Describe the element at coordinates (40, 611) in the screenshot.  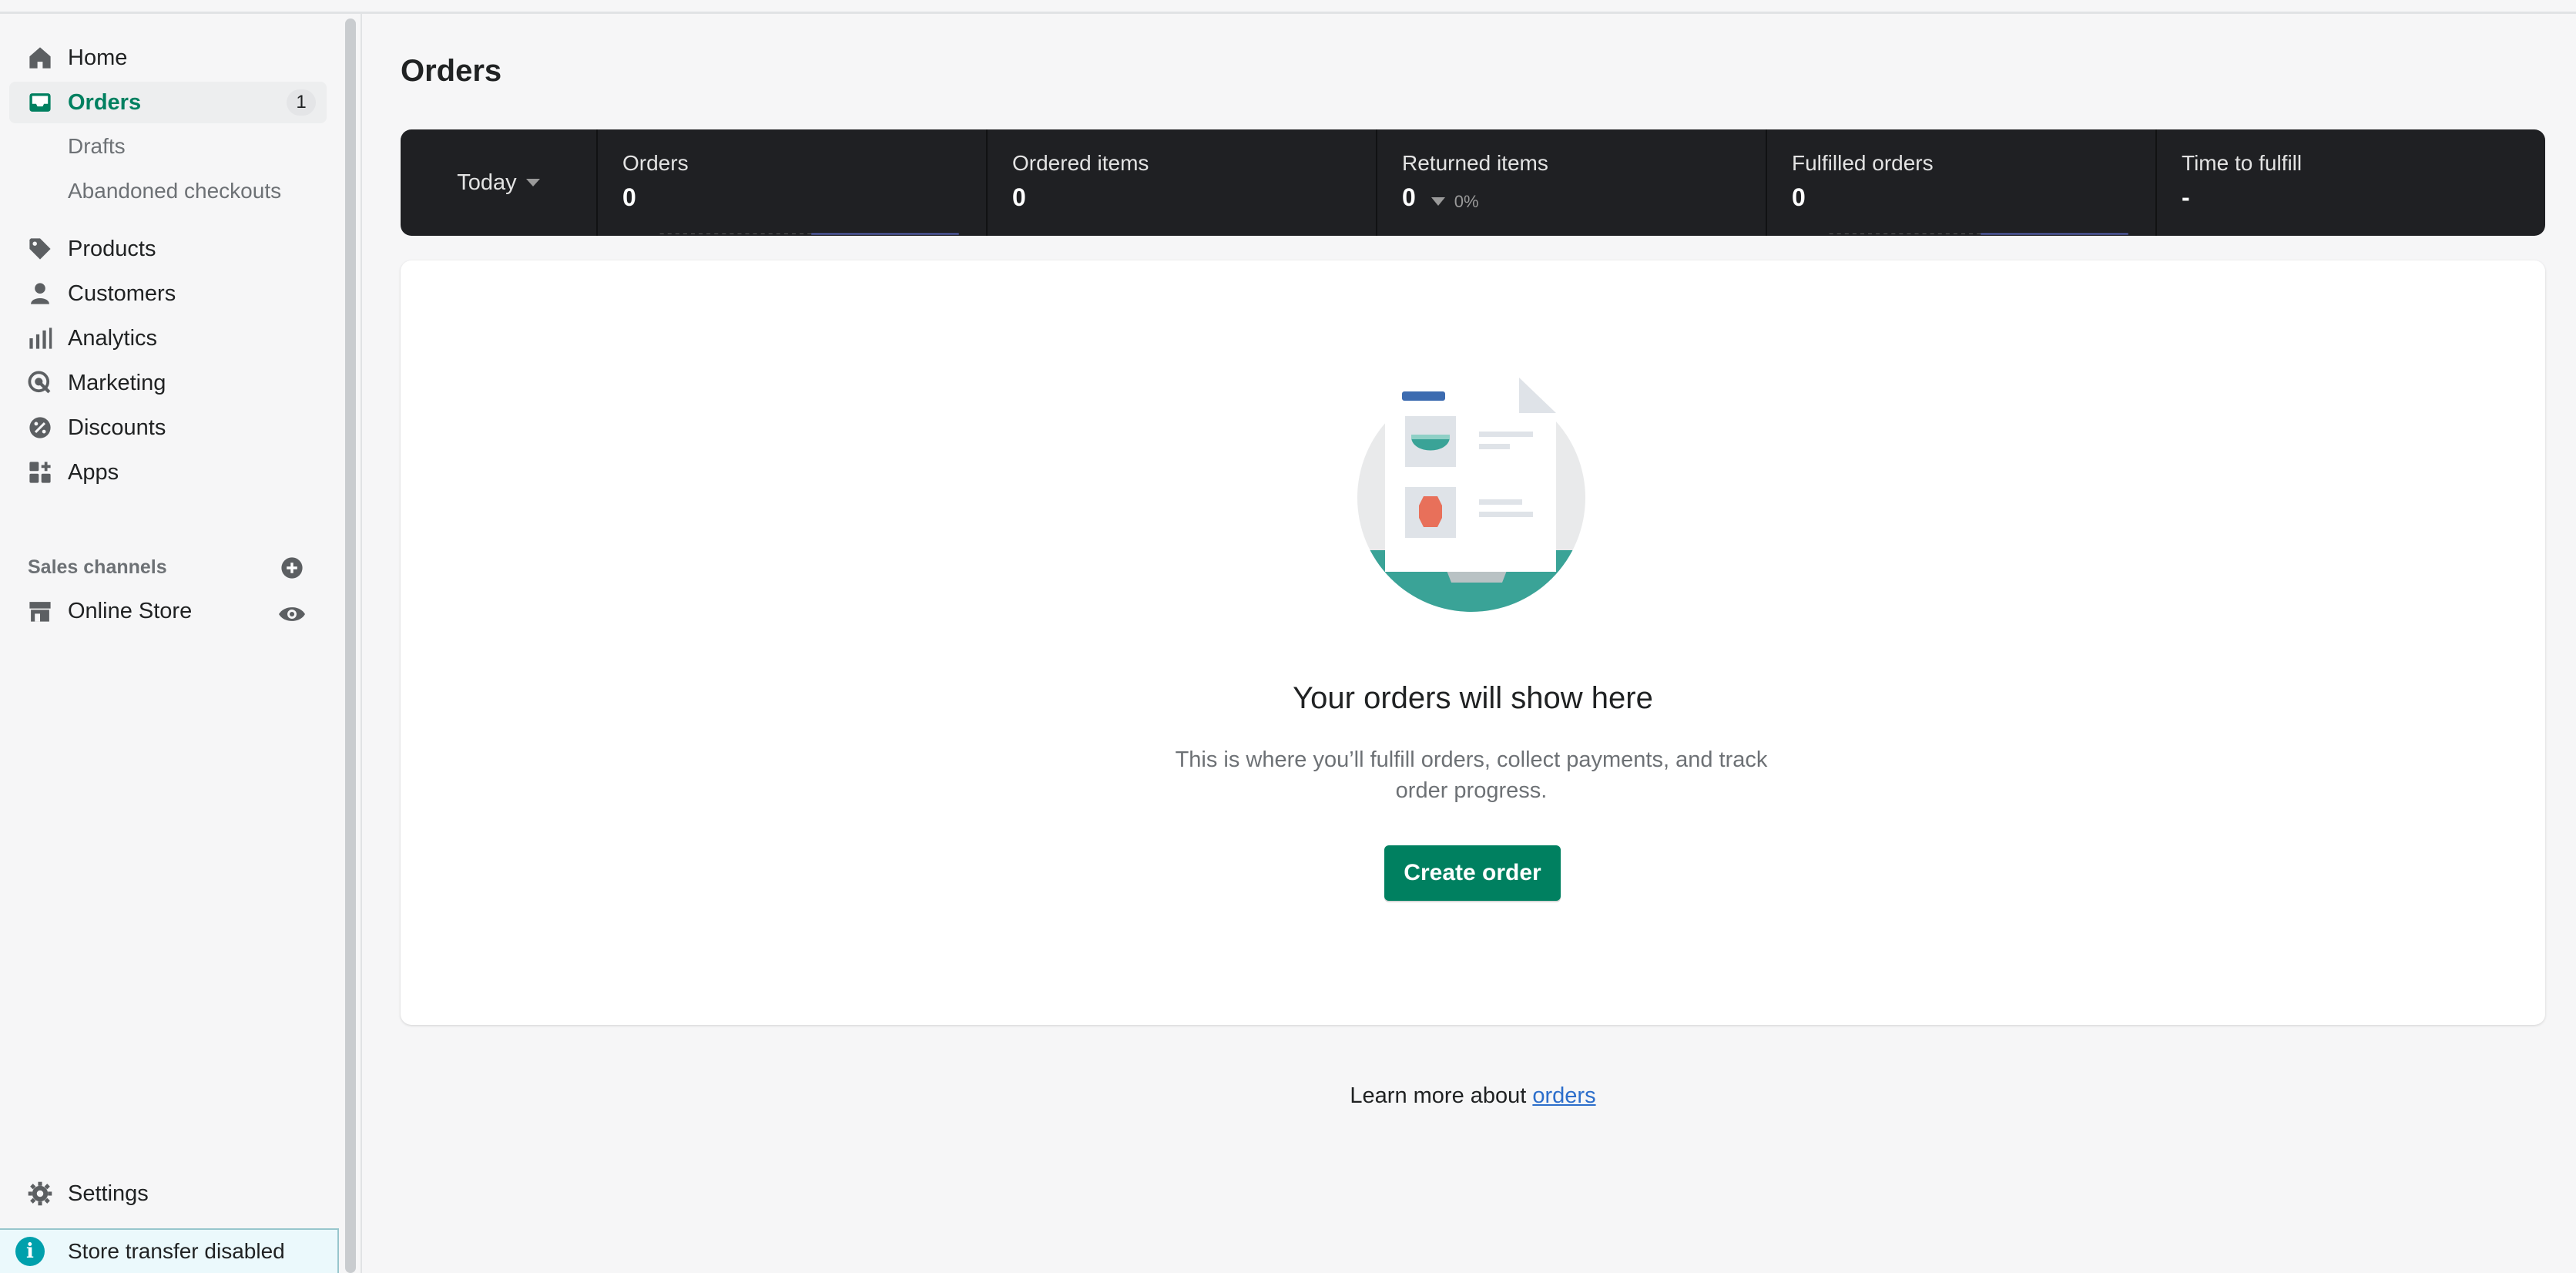
I see `store-icon` at that location.